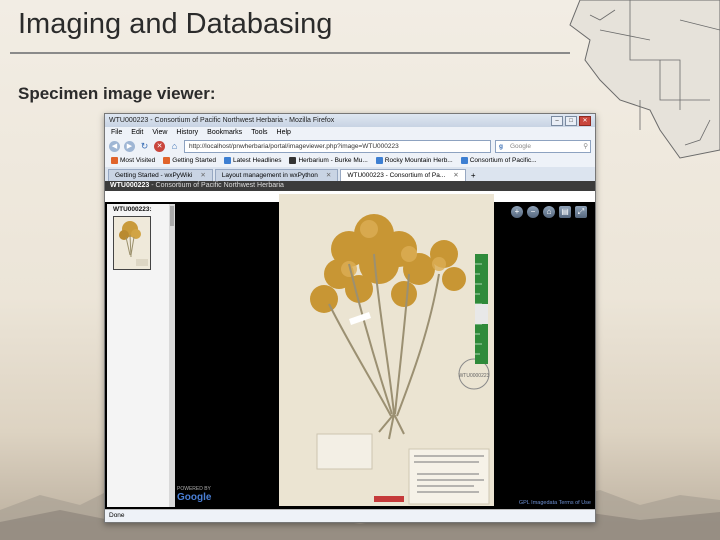 The height and width of the screenshot is (540, 720). Describe the element at coordinates (269, 175) in the screenshot. I see `tab-label: Layout management in wxPython` at that location.